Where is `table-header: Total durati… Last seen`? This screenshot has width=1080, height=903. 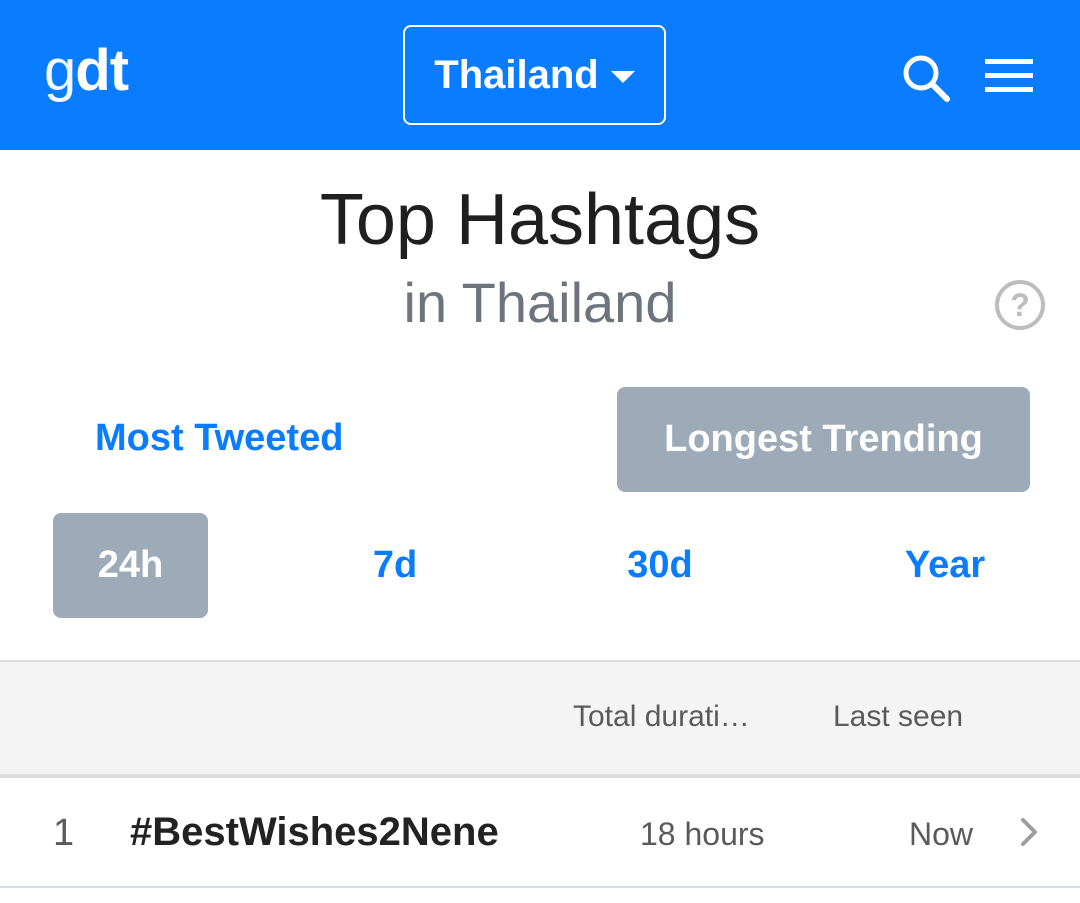
table-header: Total durati… Last seen is located at coordinates (540, 719).